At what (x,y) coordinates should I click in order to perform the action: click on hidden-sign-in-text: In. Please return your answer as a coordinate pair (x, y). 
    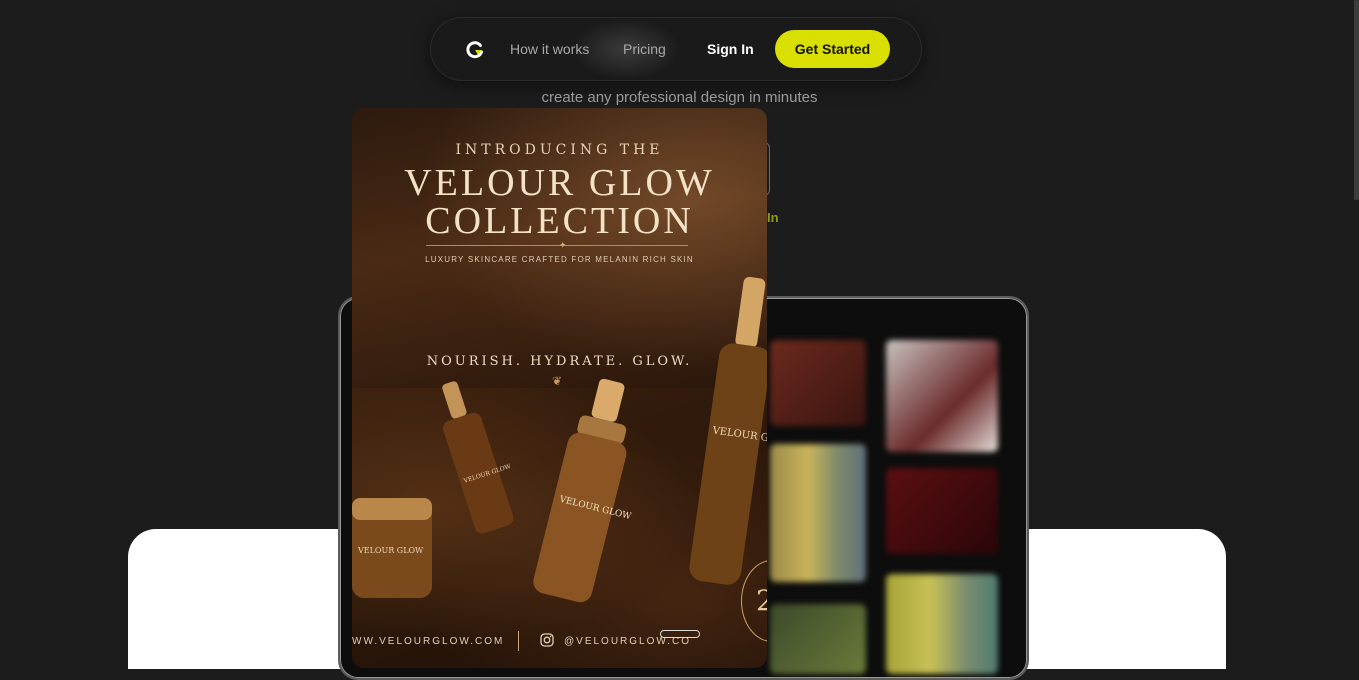
    Looking at the image, I should click on (773, 217).